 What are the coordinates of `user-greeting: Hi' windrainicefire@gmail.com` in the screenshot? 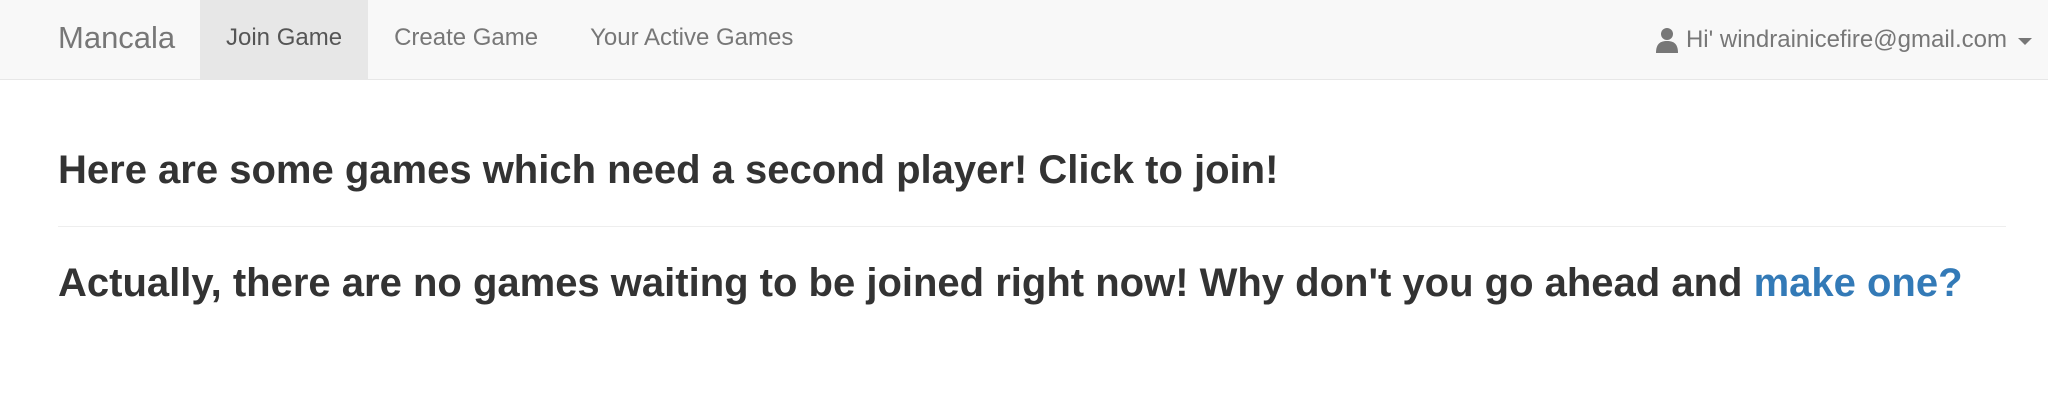 It's located at (1846, 39).